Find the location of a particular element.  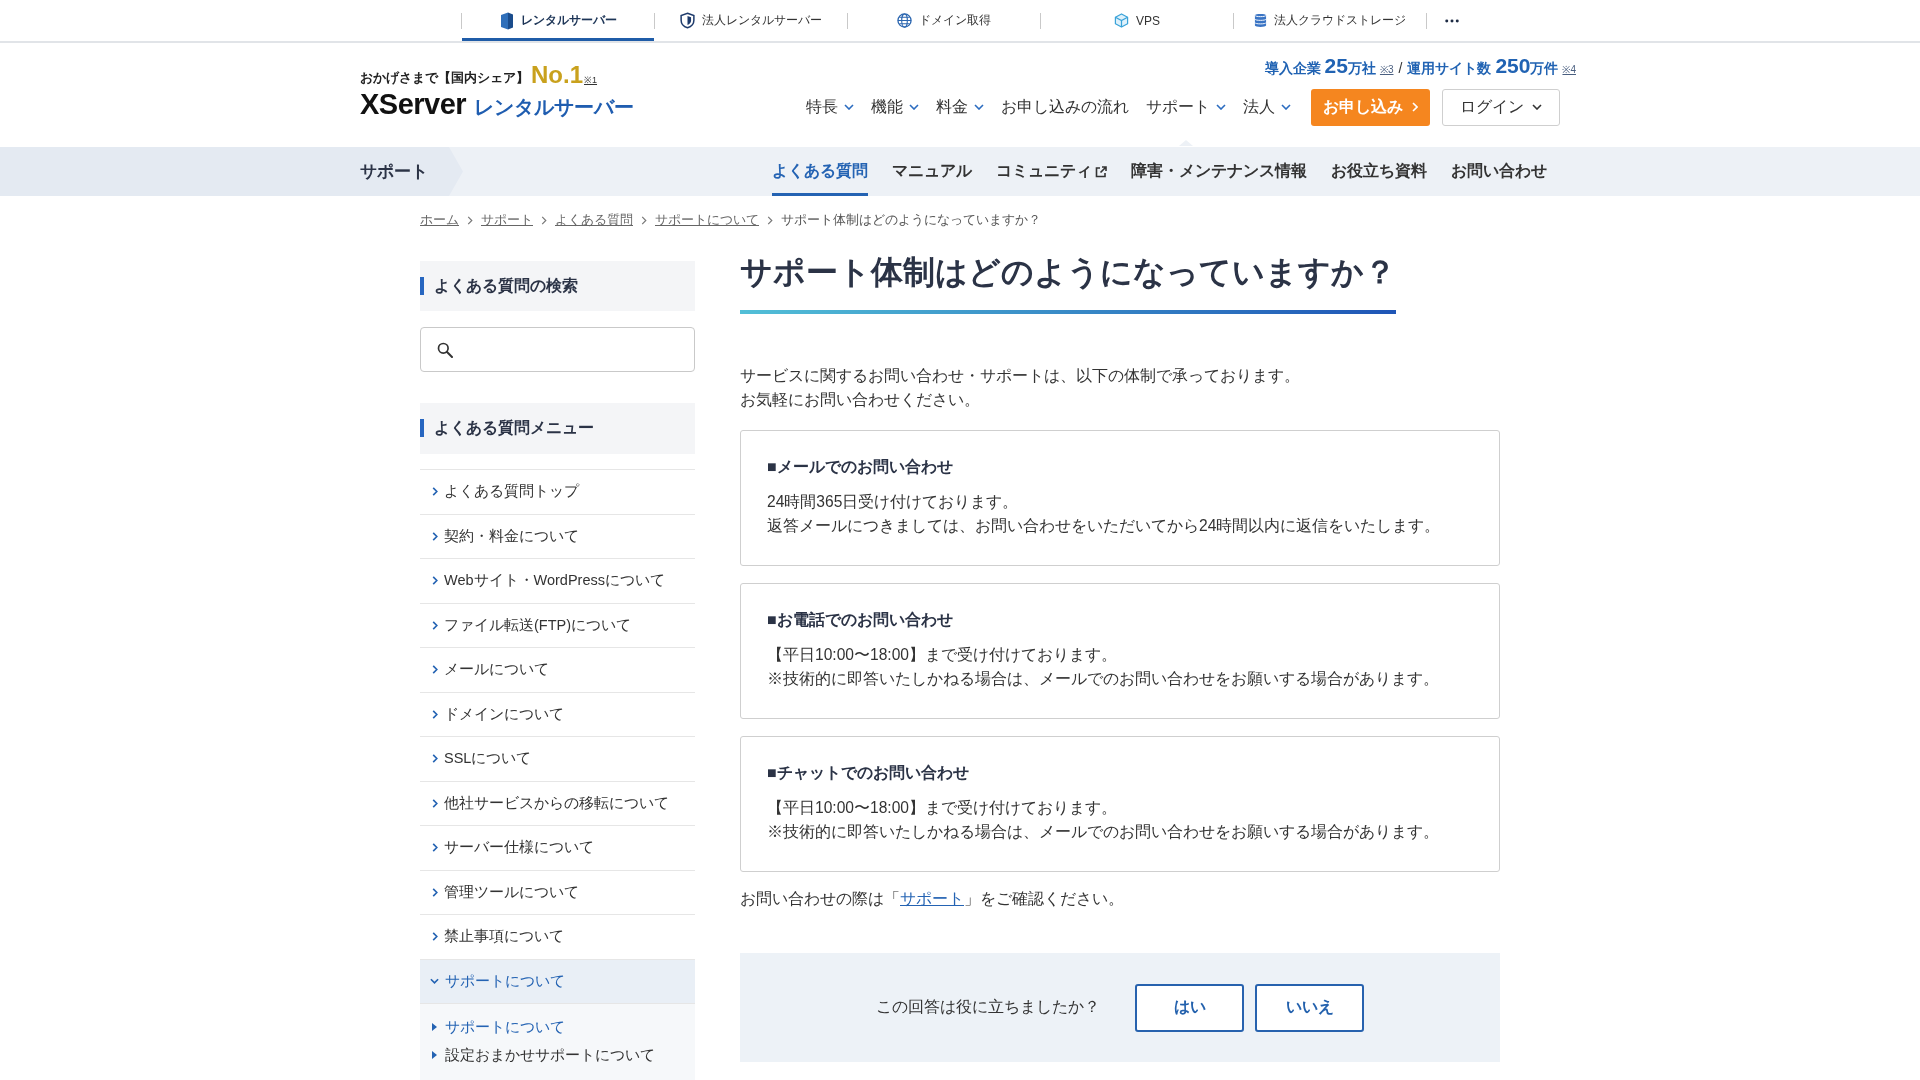

nav-link: 特長 is located at coordinates (830, 107).